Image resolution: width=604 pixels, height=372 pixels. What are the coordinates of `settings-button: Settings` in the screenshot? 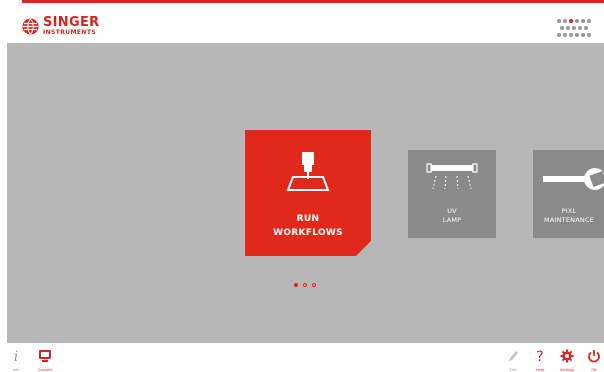 It's located at (567, 360).